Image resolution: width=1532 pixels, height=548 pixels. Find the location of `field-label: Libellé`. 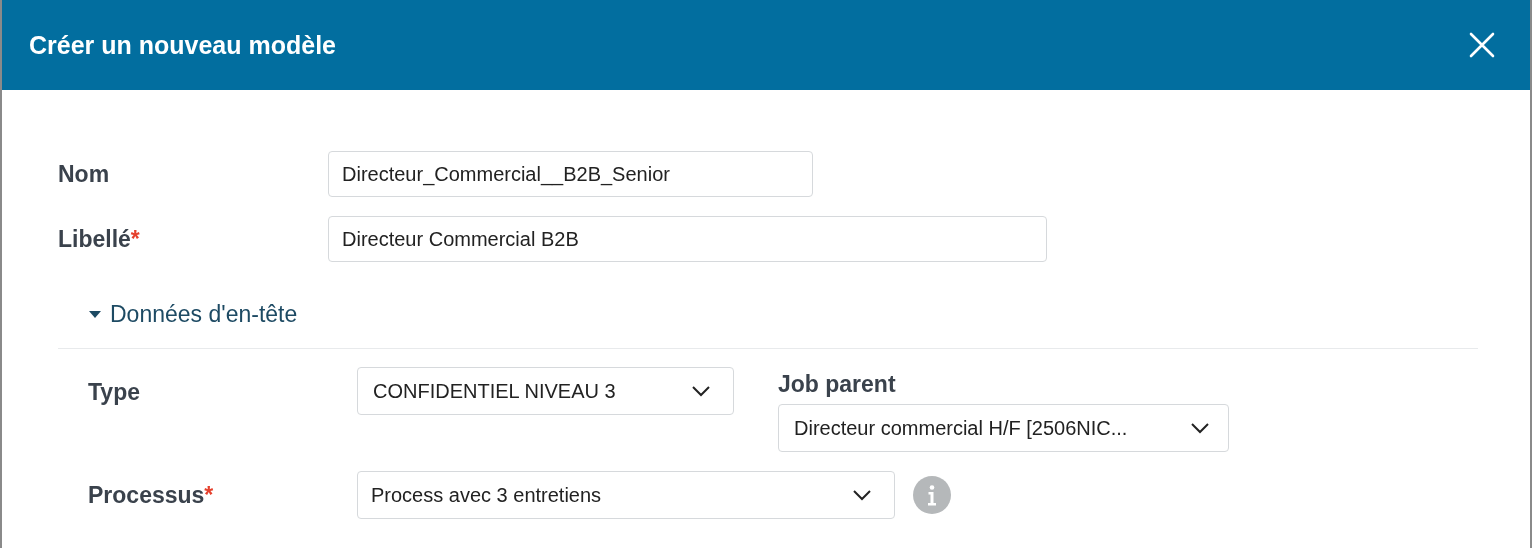

field-label: Libellé is located at coordinates (94, 238).